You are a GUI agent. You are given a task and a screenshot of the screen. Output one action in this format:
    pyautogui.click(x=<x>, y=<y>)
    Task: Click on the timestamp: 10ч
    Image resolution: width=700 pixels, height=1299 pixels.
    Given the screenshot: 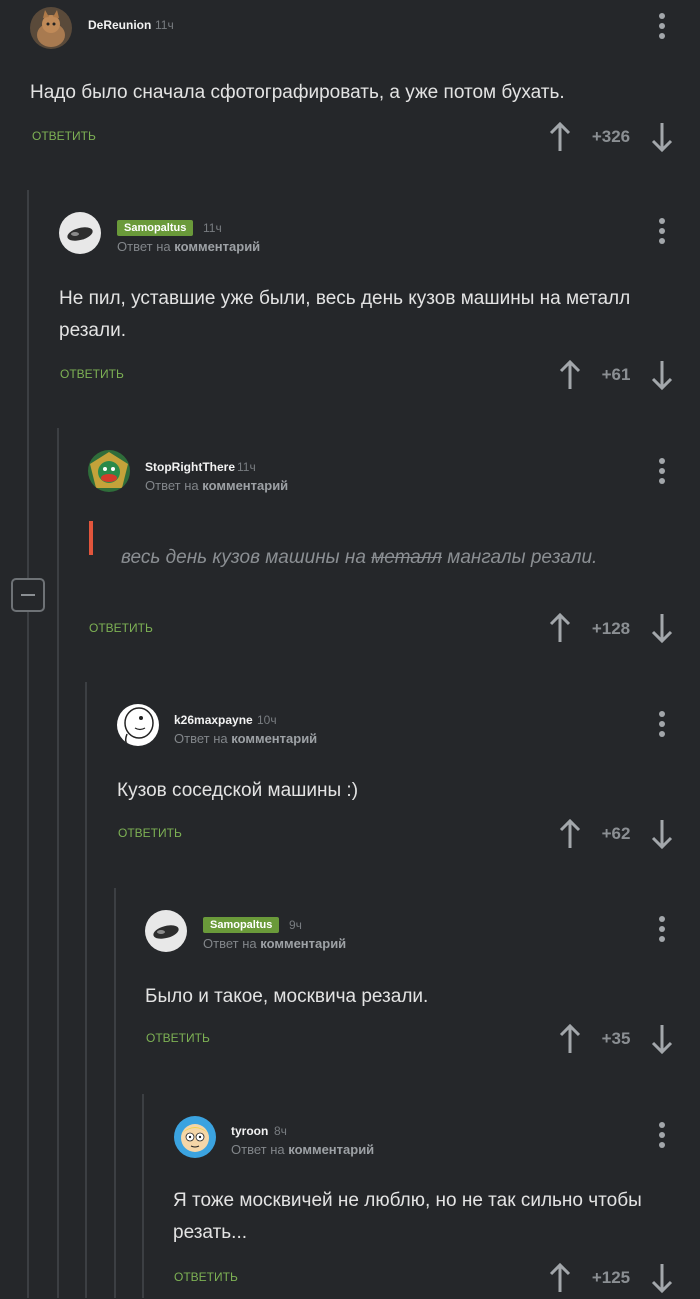 What is the action you would take?
    pyautogui.click(x=267, y=720)
    